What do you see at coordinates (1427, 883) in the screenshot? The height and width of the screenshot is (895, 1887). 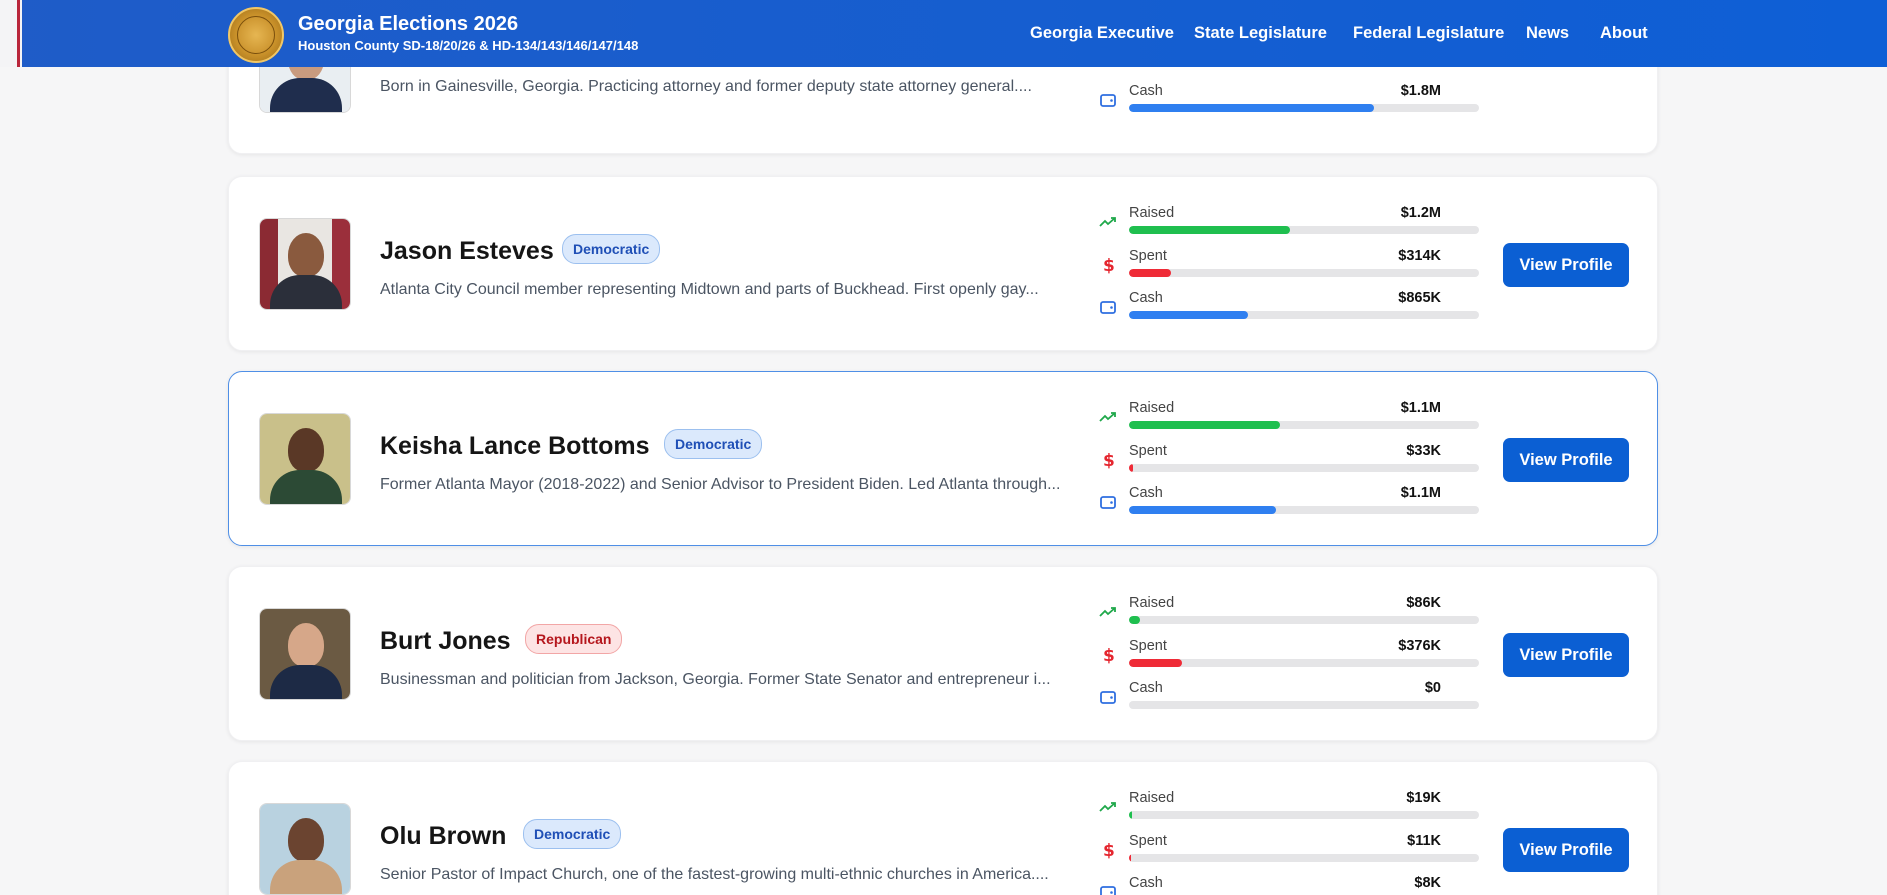 I see `stat-value: $8K` at bounding box center [1427, 883].